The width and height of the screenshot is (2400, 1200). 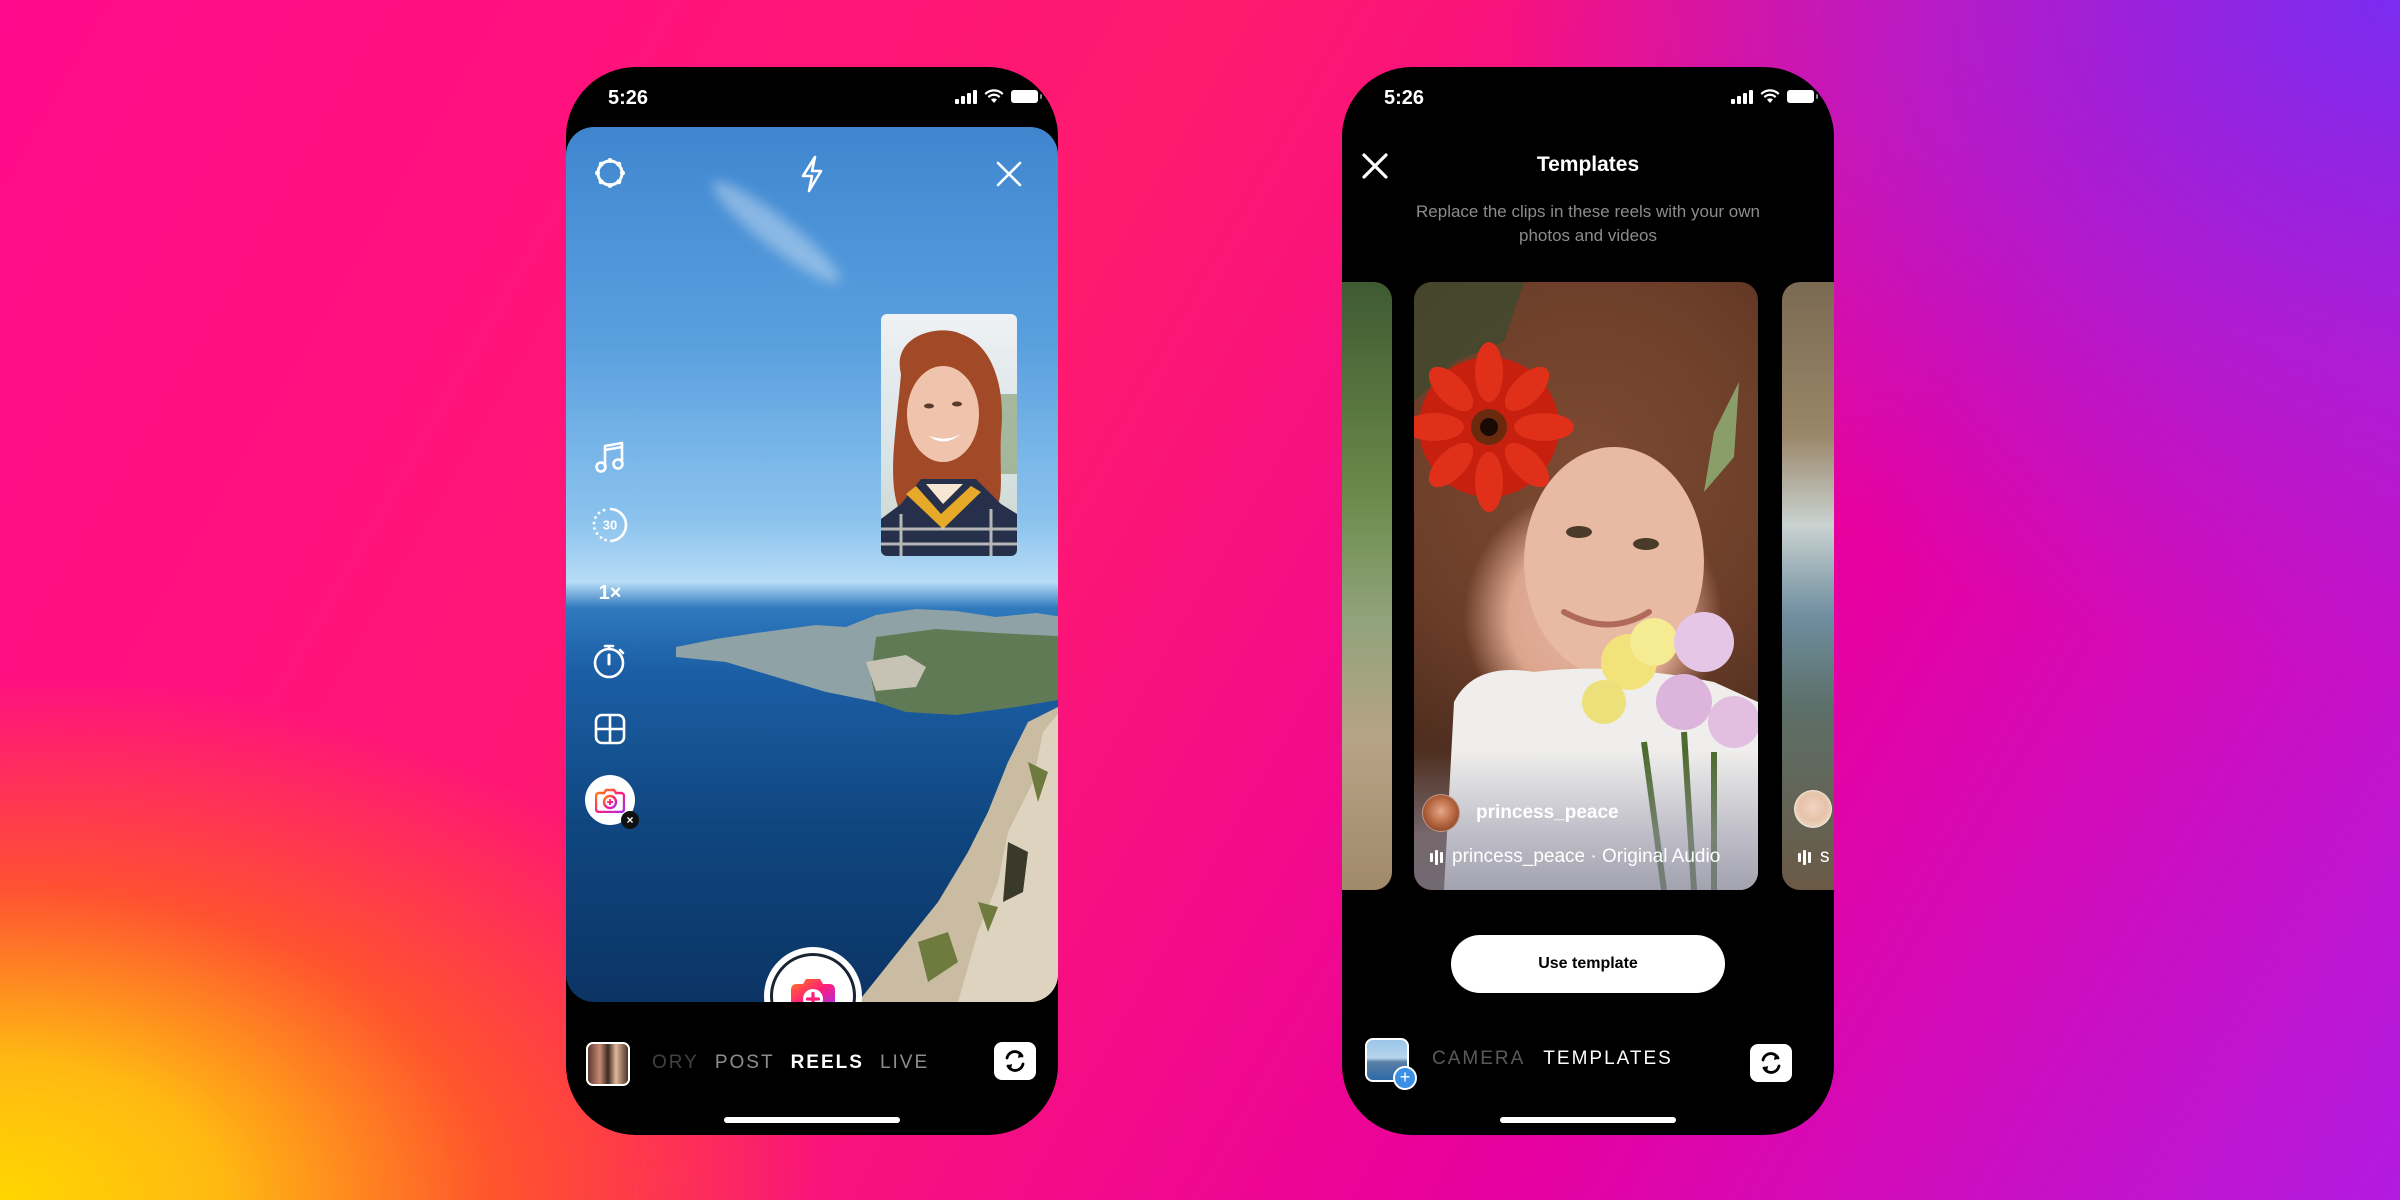 What do you see at coordinates (867, 662) in the screenshot?
I see `coastline-cliffs` at bounding box center [867, 662].